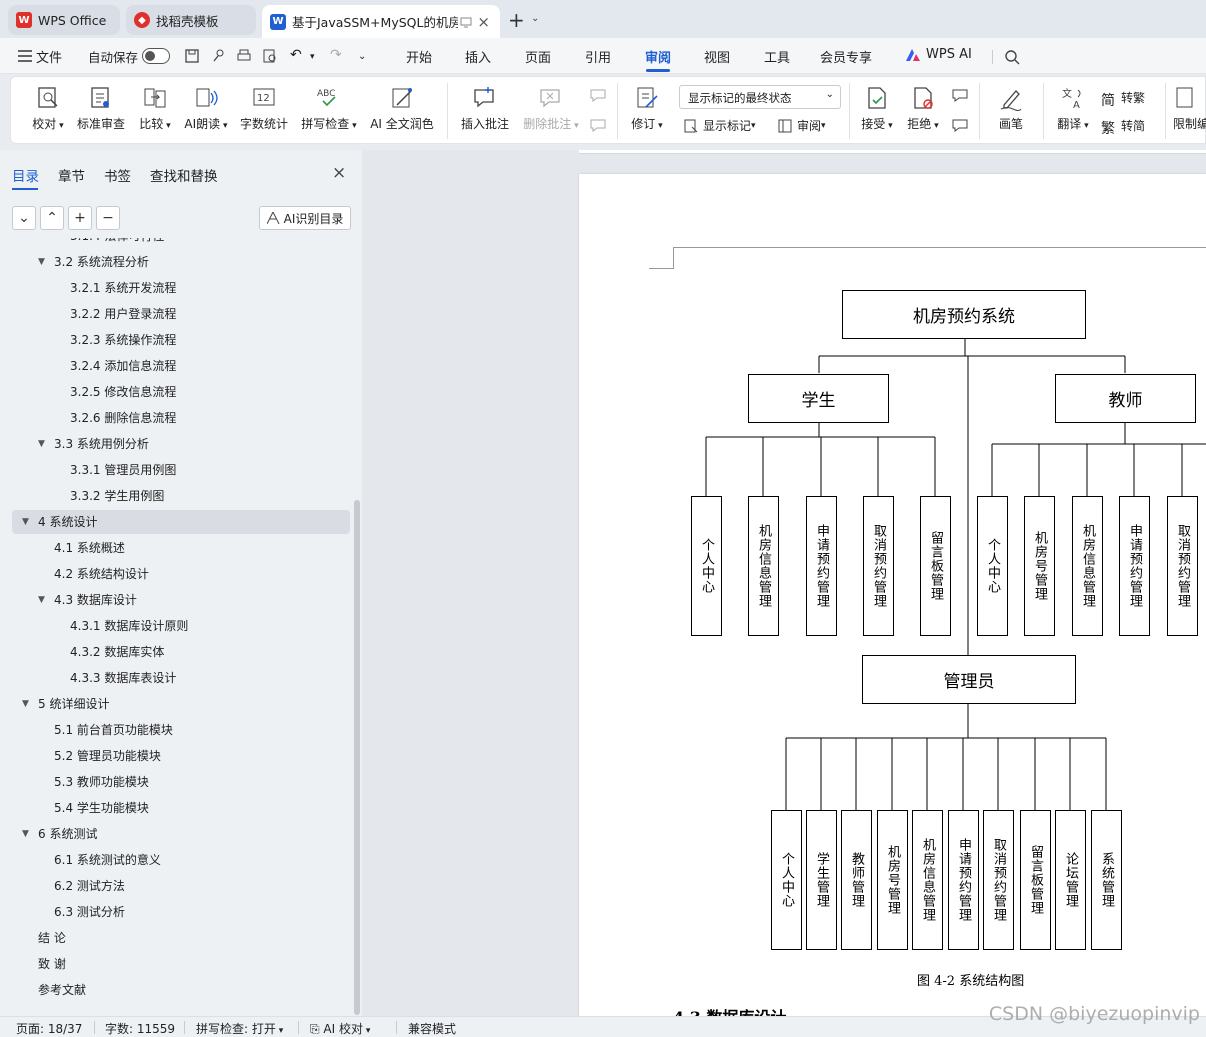 The image size is (1206, 1037). What do you see at coordinates (296, 55) in the screenshot?
I see `undo-icon: ↶` at bounding box center [296, 55].